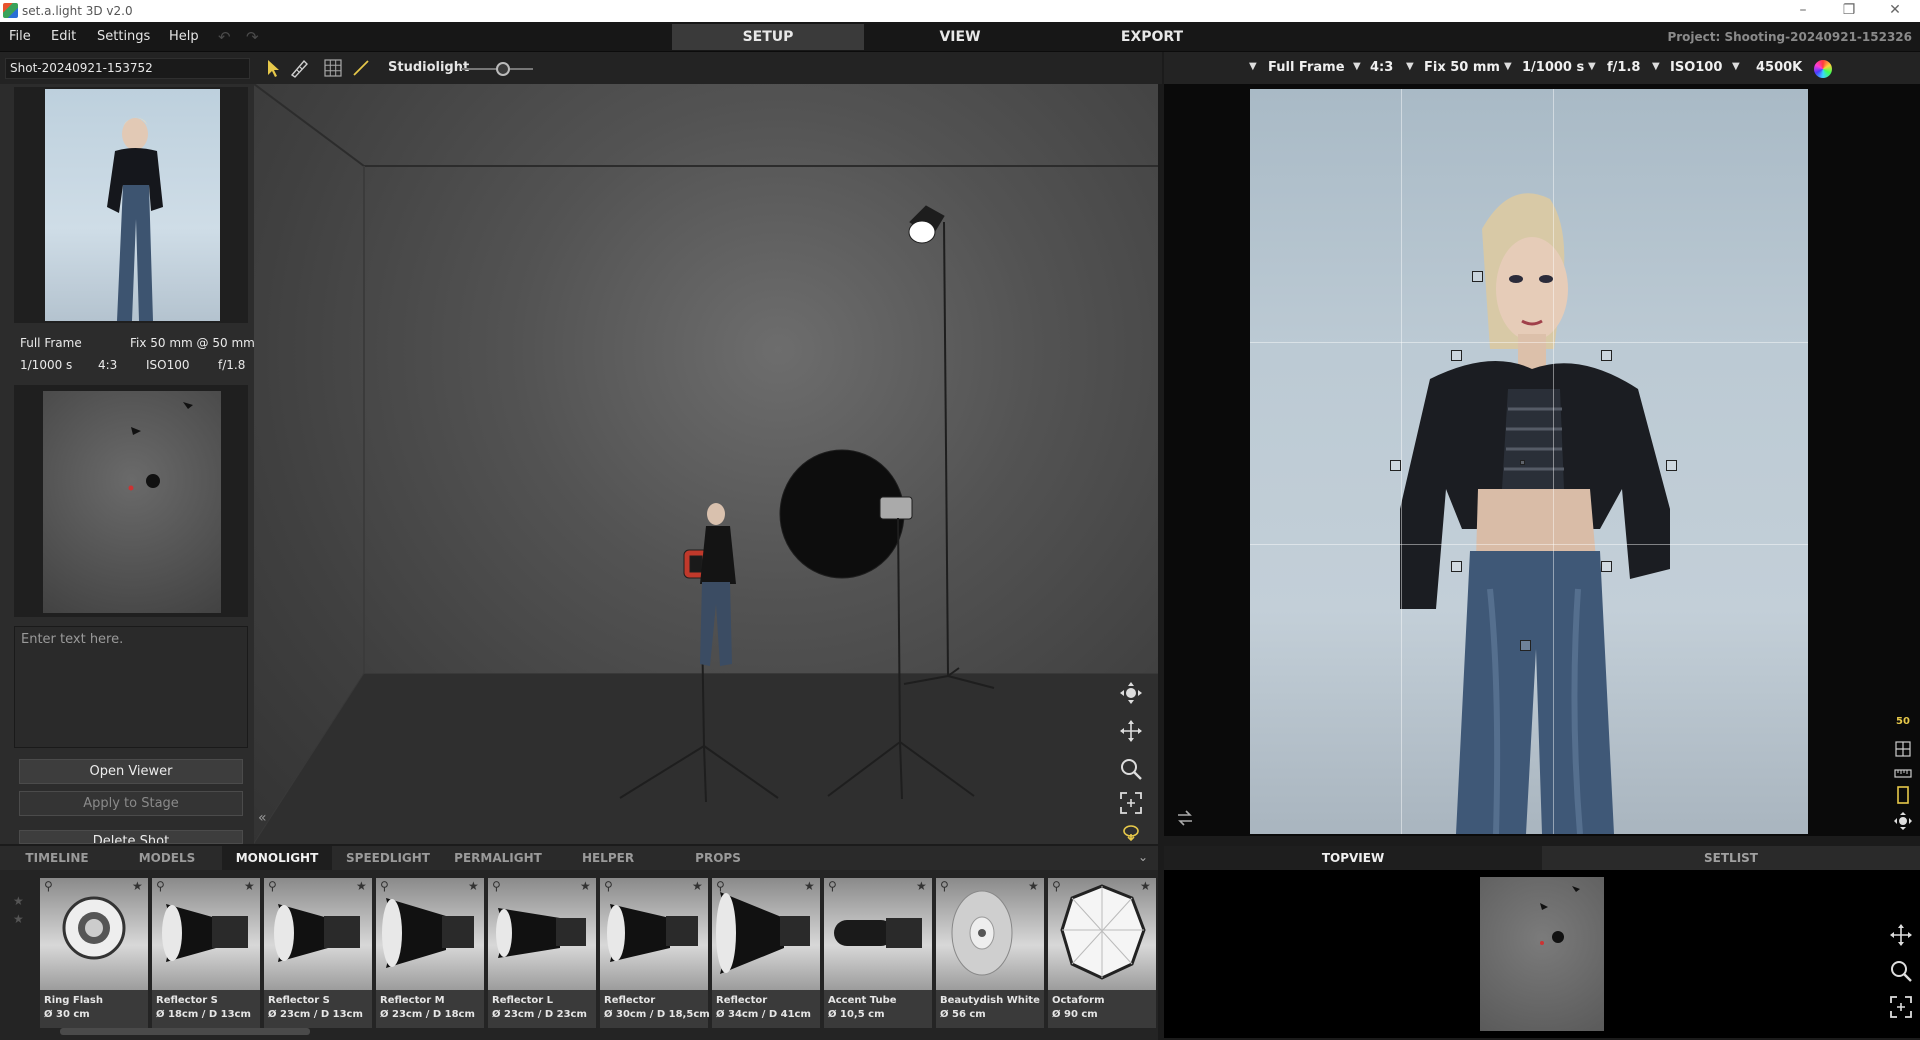  Describe the element at coordinates (1185, 818) in the screenshot. I see `swap-view-icon` at that location.